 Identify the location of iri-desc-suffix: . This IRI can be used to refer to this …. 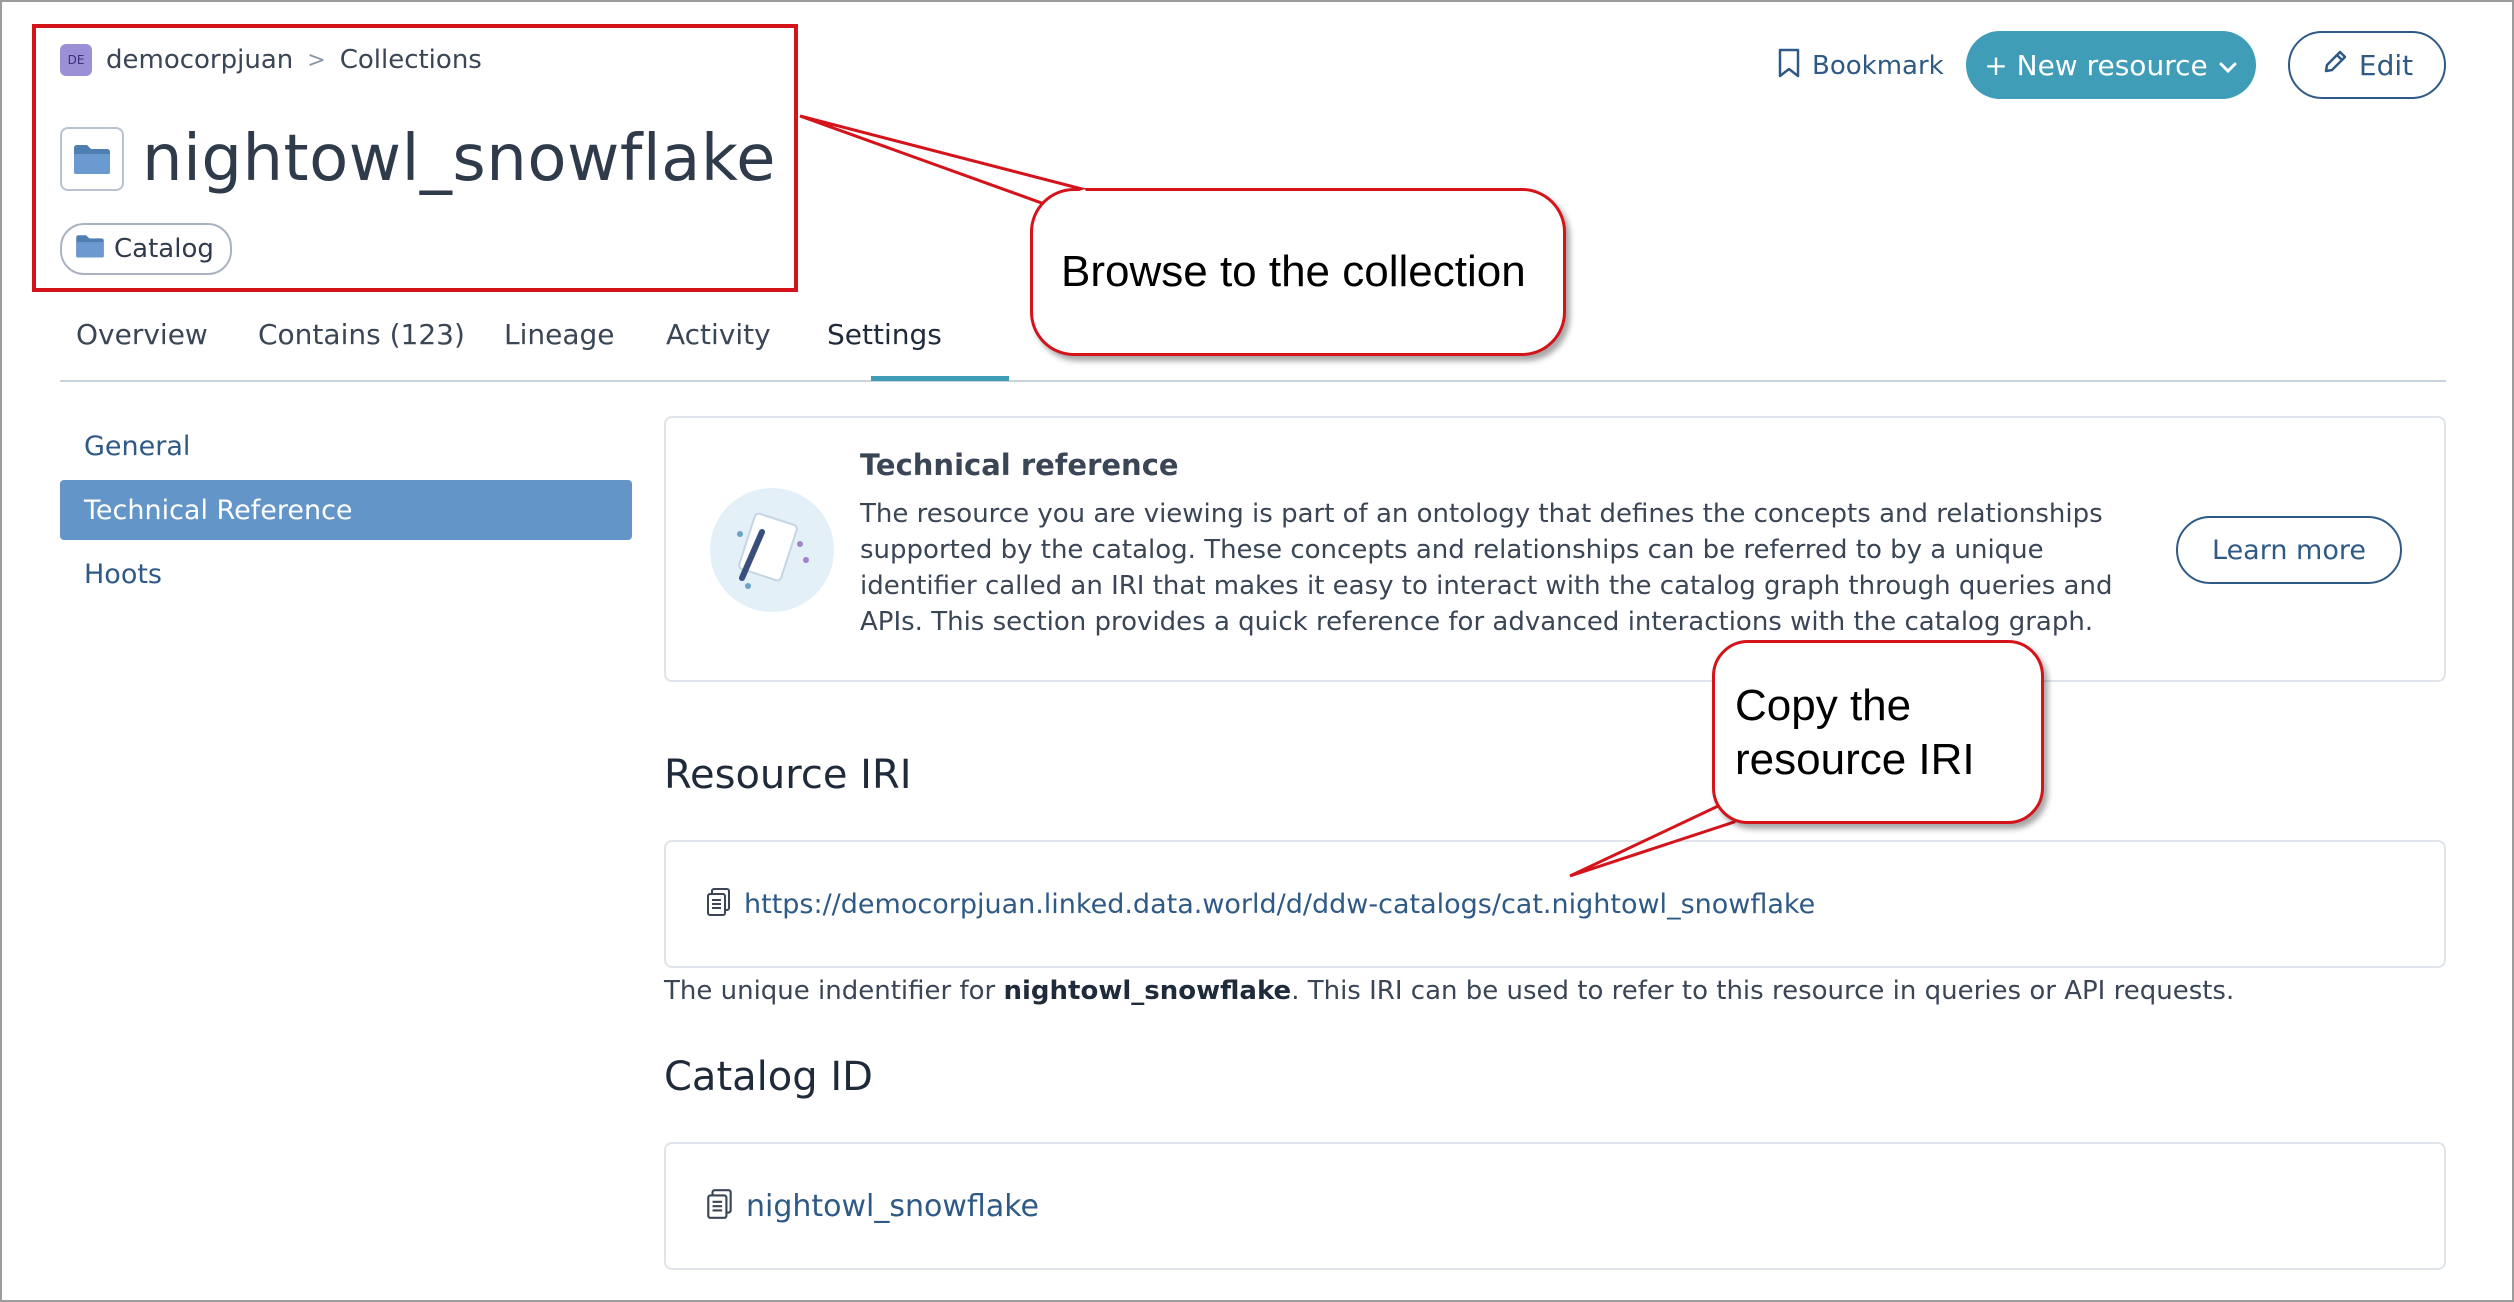
(1763, 991).